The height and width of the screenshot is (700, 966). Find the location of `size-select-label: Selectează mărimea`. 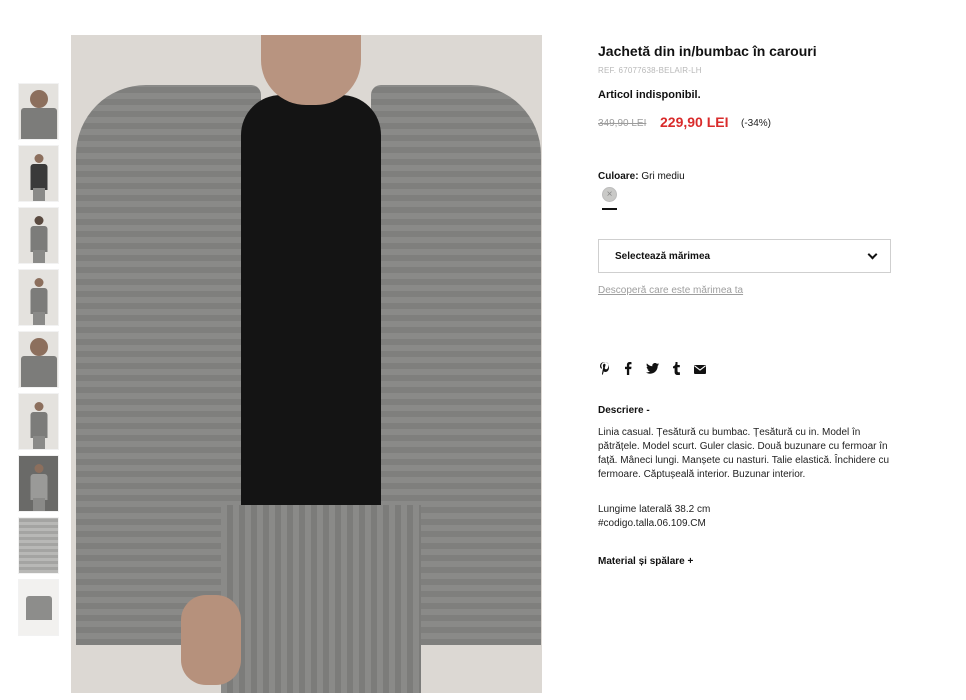

size-select-label: Selectează mărimea is located at coordinates (663, 256).